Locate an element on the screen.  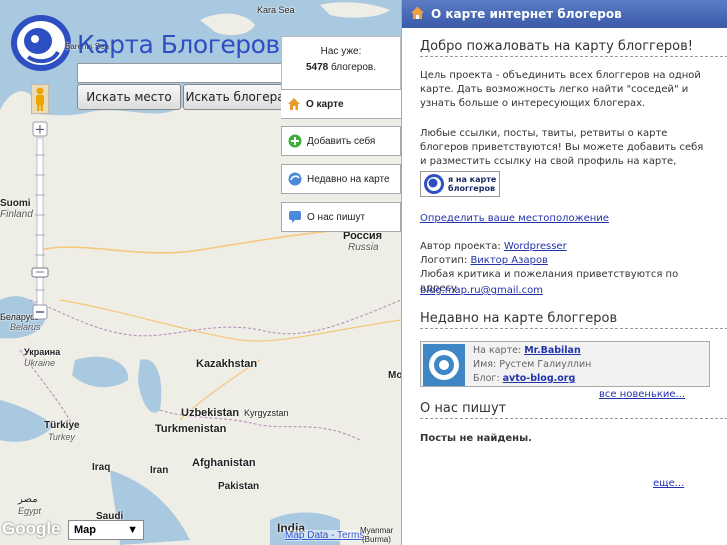
logo-author-link: Виктор Азаров is located at coordinates (509, 260).